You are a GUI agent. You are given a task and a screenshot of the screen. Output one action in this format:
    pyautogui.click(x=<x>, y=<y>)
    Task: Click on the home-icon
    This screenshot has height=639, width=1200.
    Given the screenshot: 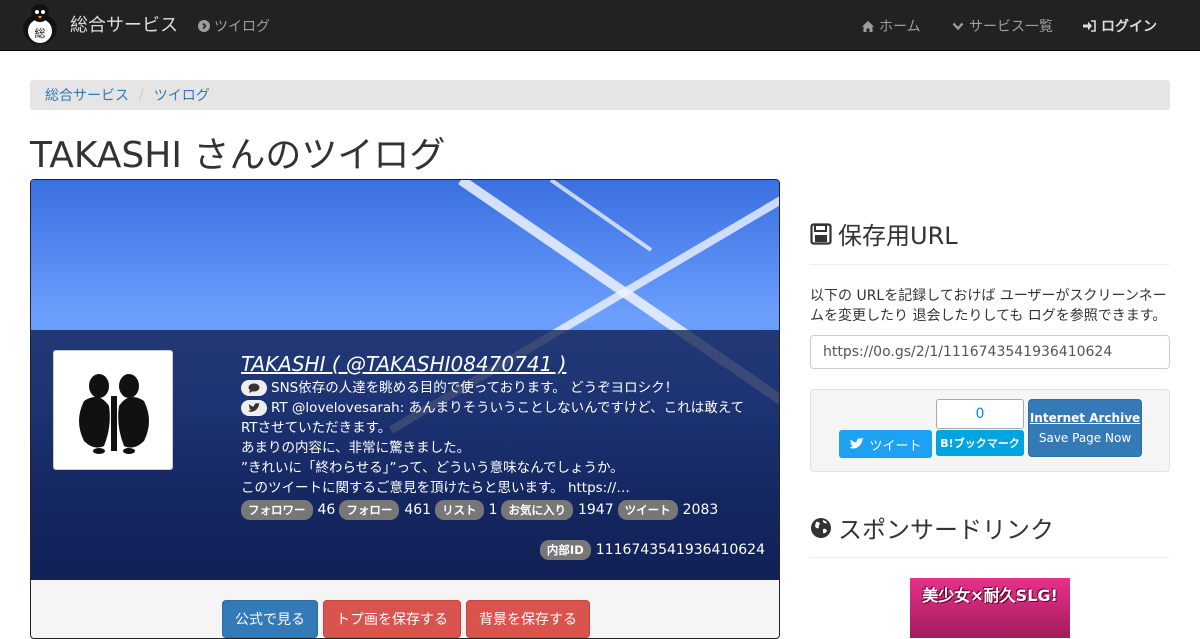 What is the action you would take?
    pyautogui.click(x=868, y=26)
    